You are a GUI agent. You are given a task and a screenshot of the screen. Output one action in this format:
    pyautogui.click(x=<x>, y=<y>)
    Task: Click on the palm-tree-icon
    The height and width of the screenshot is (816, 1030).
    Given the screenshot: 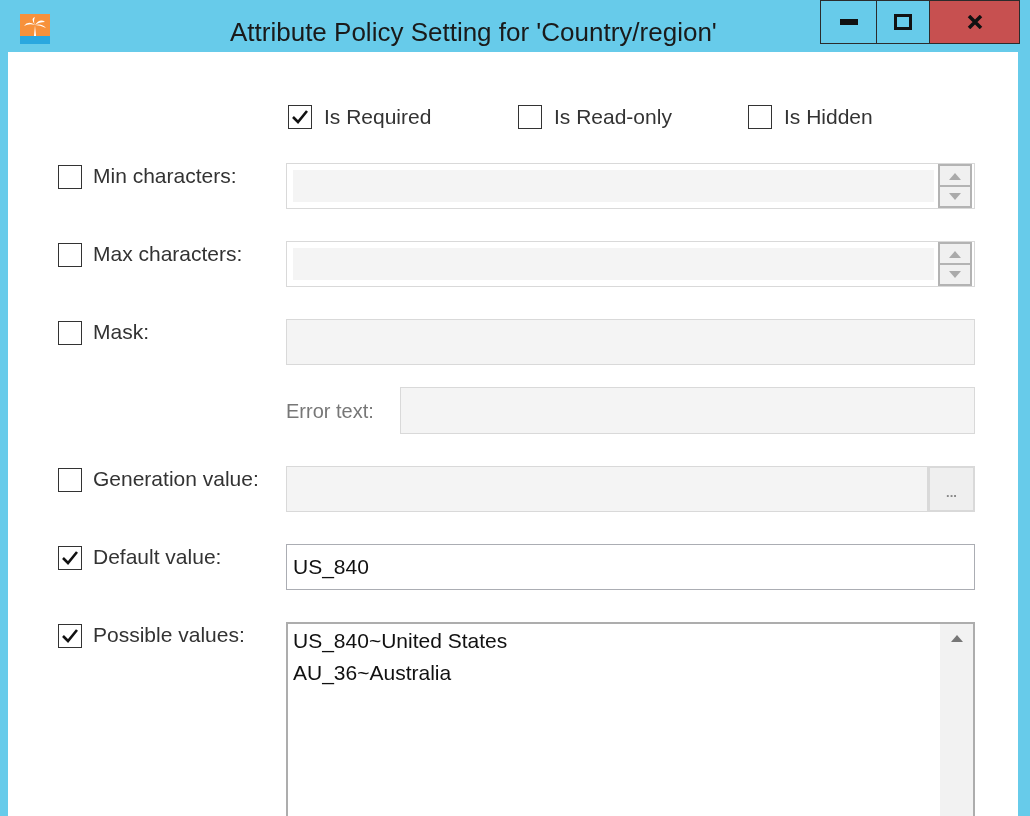 What is the action you would take?
    pyautogui.click(x=35, y=29)
    